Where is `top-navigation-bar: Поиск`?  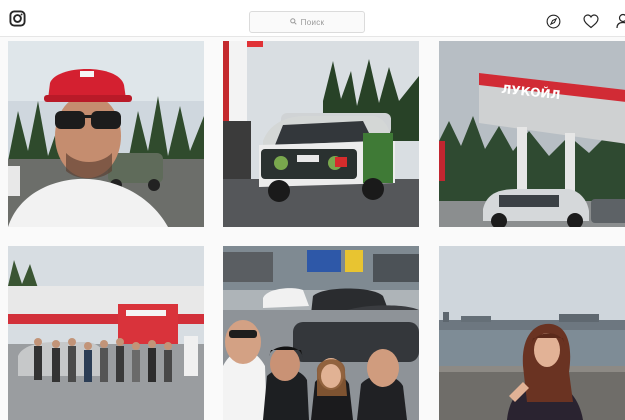 top-navigation-bar: Поиск is located at coordinates (312, 18).